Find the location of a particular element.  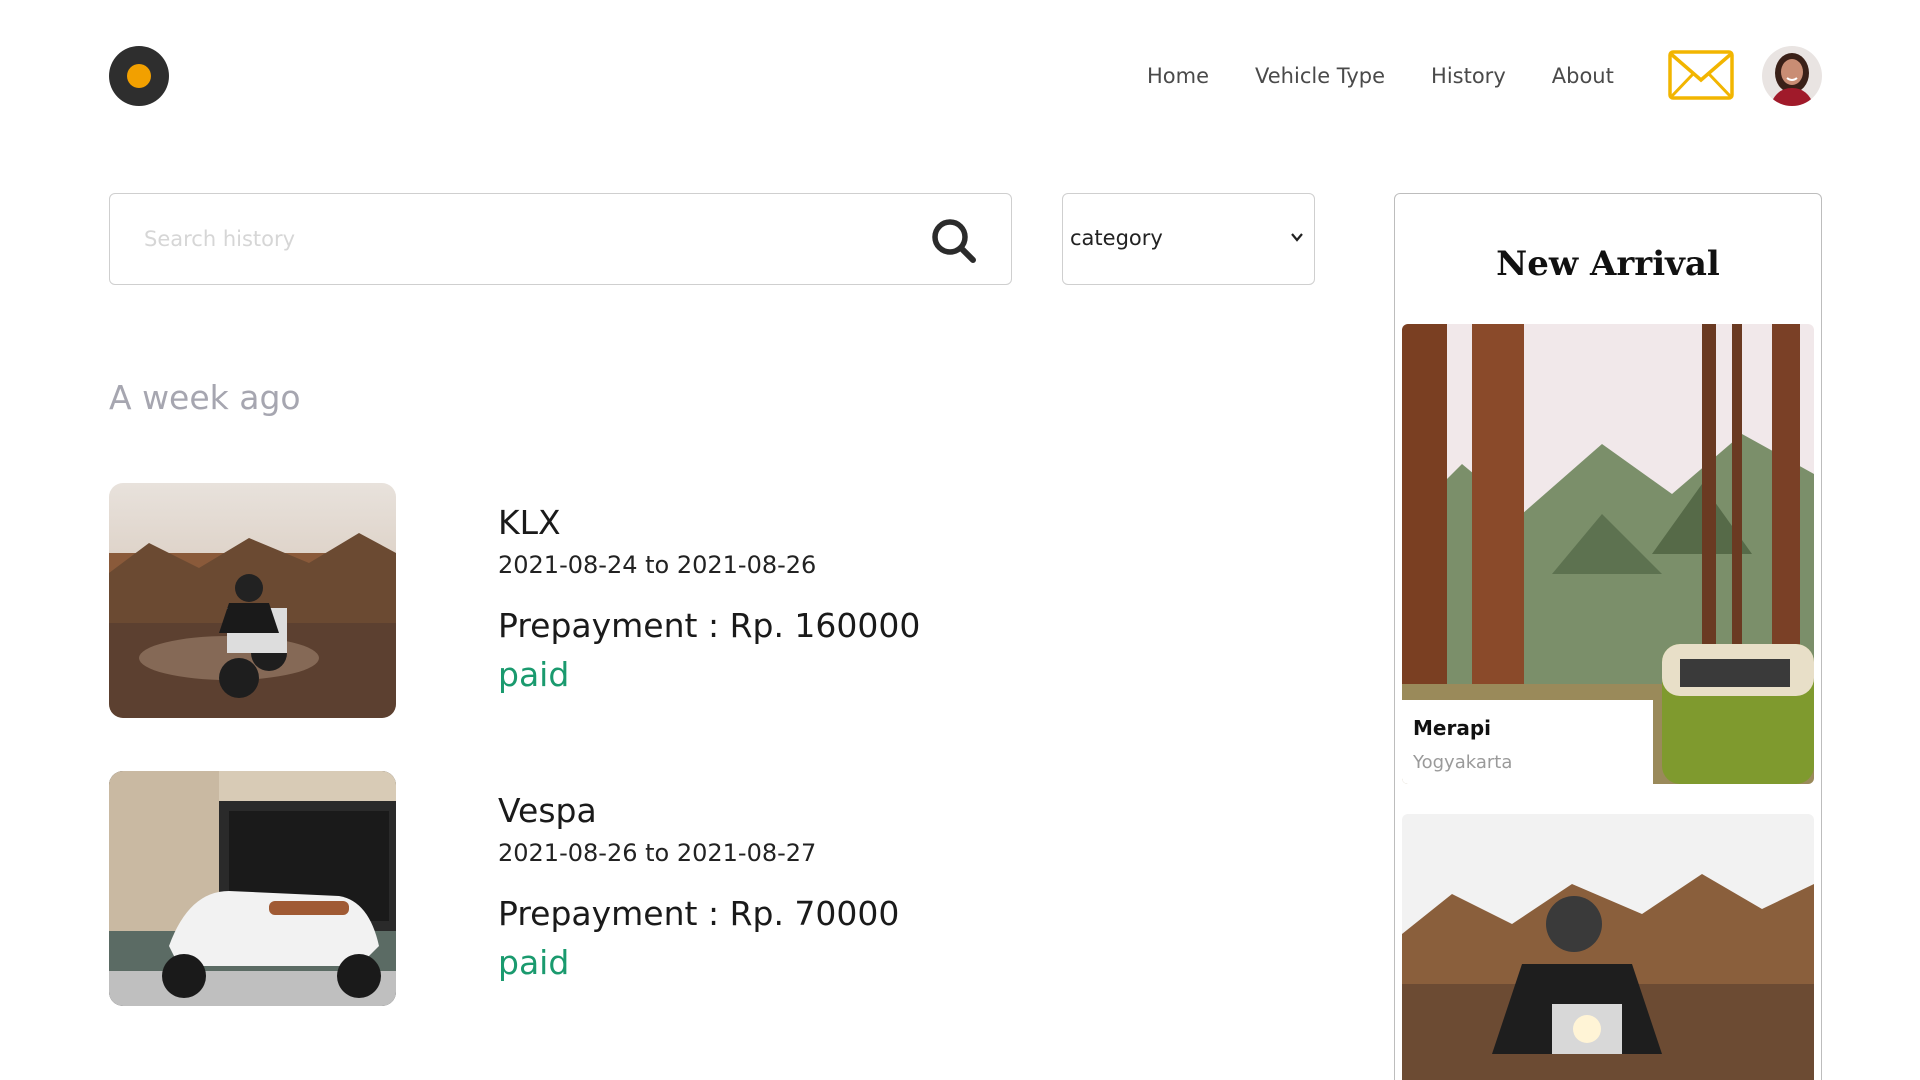

prepayment-amount: Prepayment : Rp. 70000 is located at coordinates (699, 913).